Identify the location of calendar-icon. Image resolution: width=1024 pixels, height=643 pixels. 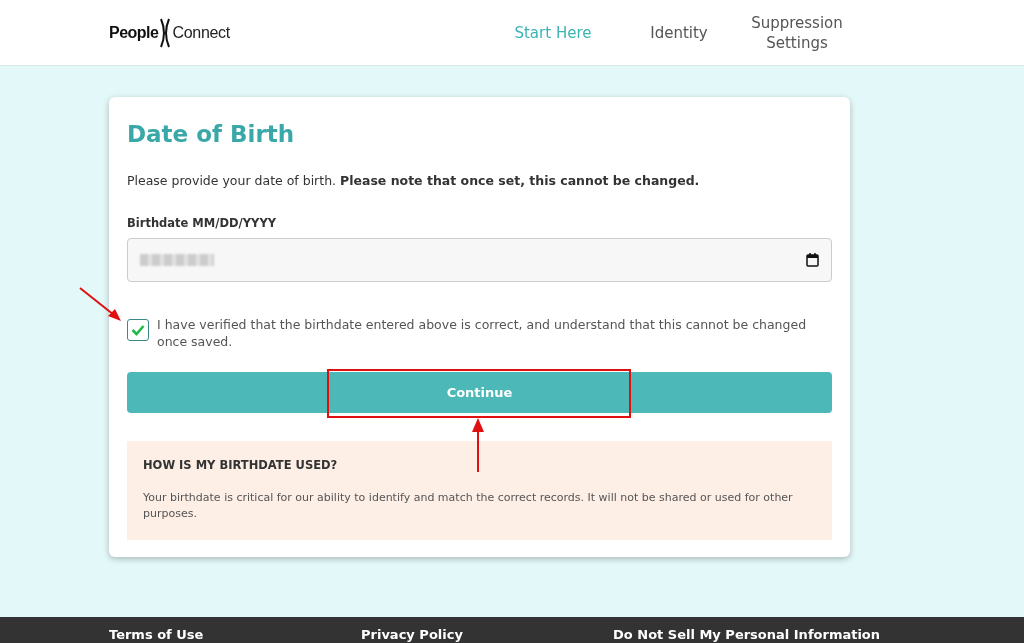
(812, 260).